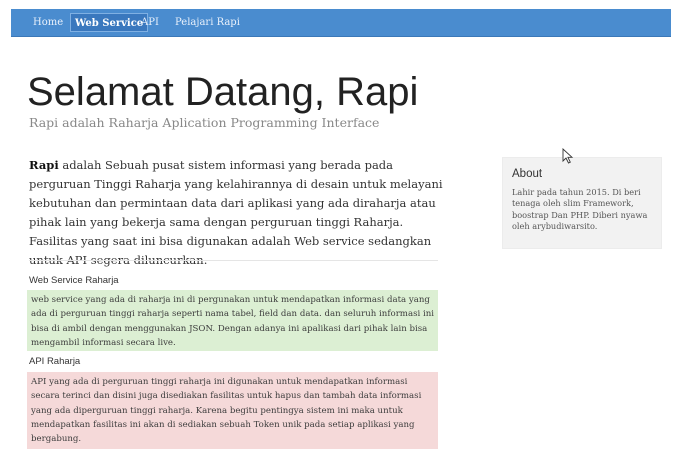 The width and height of the screenshot is (676, 449). What do you see at coordinates (233, 260) in the screenshot?
I see `divider` at bounding box center [233, 260].